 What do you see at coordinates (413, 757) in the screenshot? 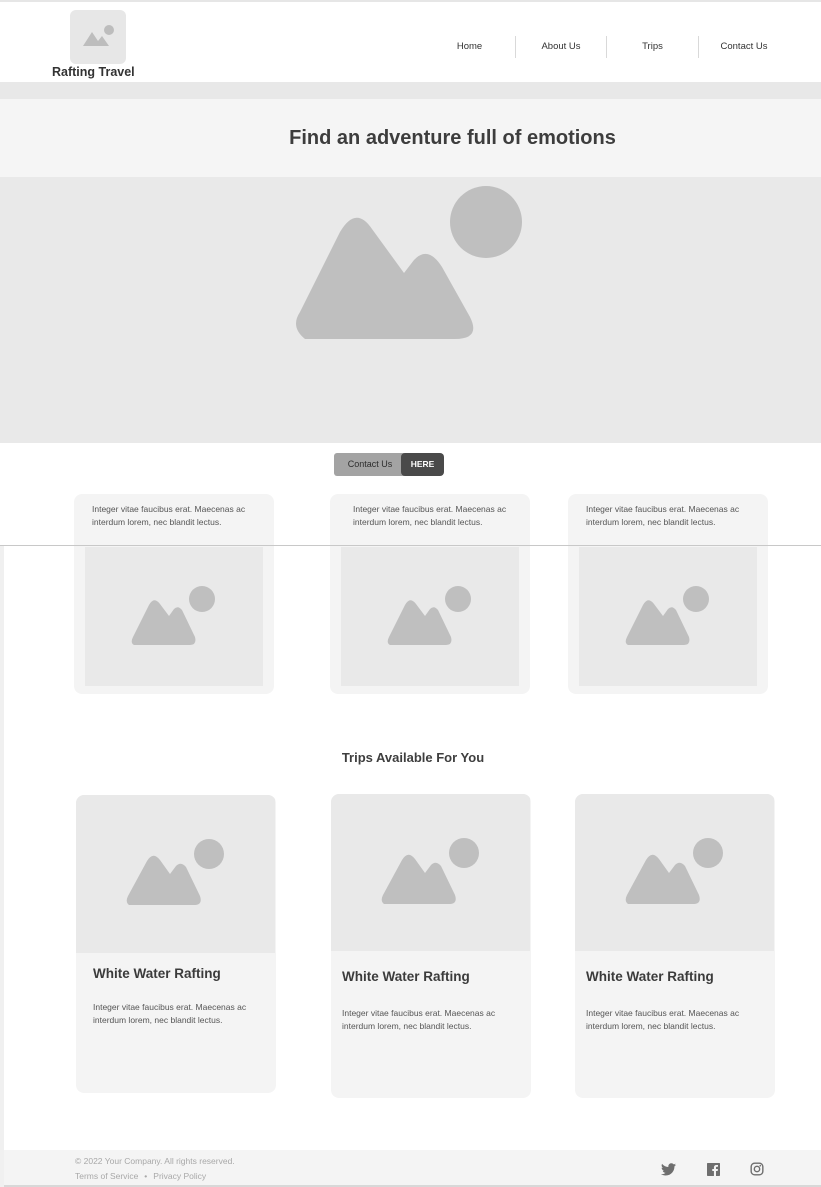
I see `trips-section-title: Trips Available For You` at bounding box center [413, 757].